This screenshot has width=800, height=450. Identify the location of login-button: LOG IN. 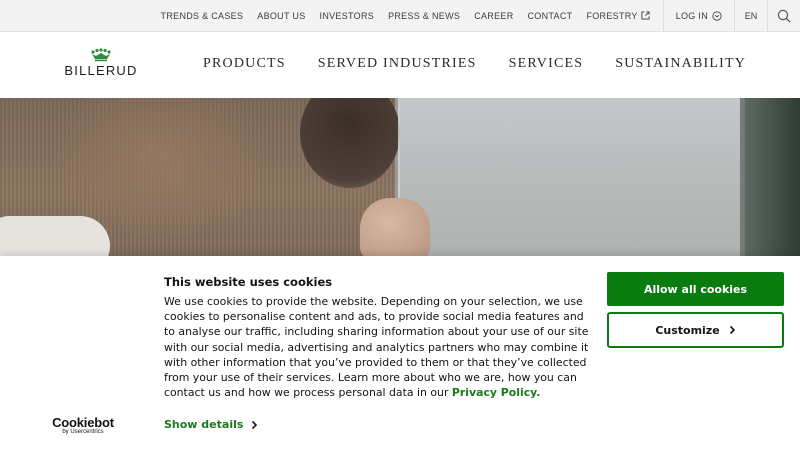
(699, 15).